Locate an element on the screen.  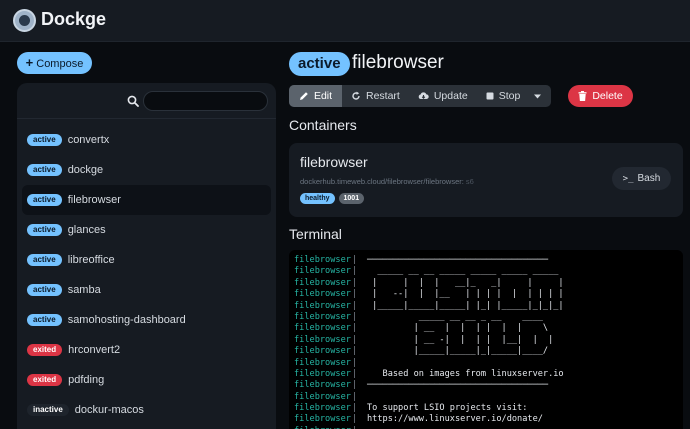
stack-list-item: active samba is located at coordinates (146, 290).